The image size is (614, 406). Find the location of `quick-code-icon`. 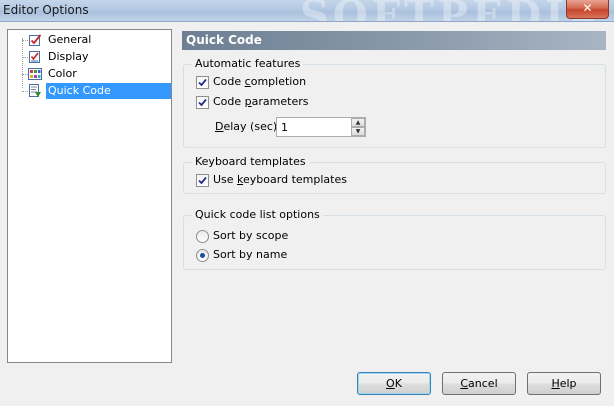

quick-code-icon is located at coordinates (35, 91).